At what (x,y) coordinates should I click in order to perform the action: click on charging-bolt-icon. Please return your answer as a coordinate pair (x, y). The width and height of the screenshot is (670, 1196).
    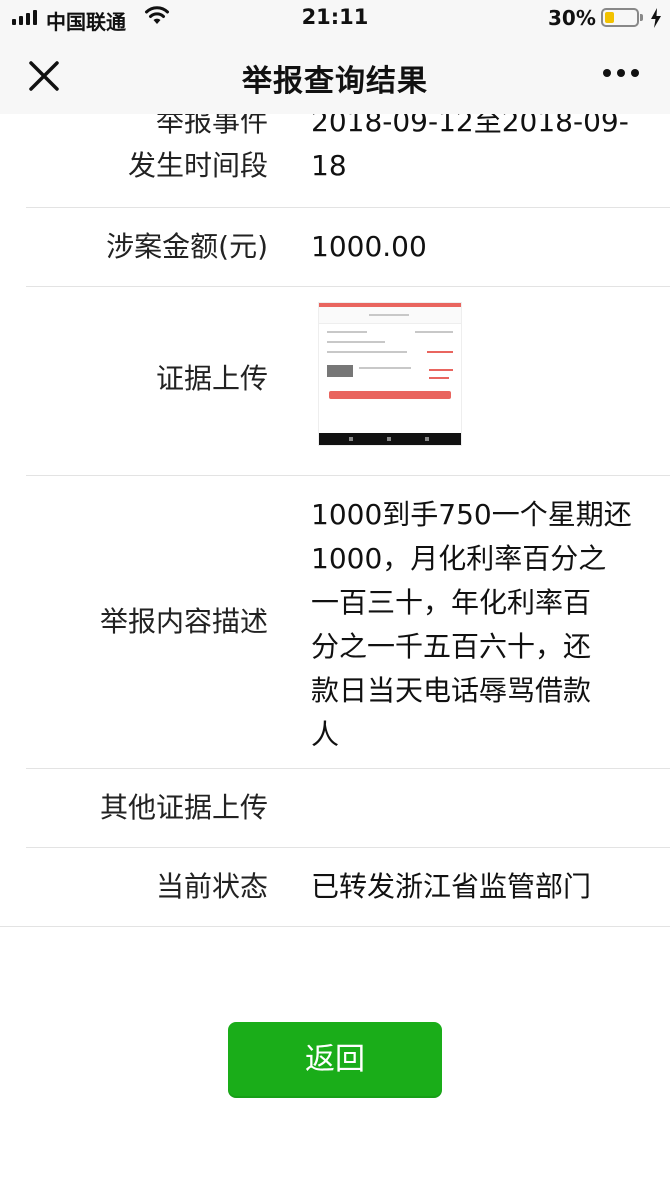
    Looking at the image, I should click on (656, 18).